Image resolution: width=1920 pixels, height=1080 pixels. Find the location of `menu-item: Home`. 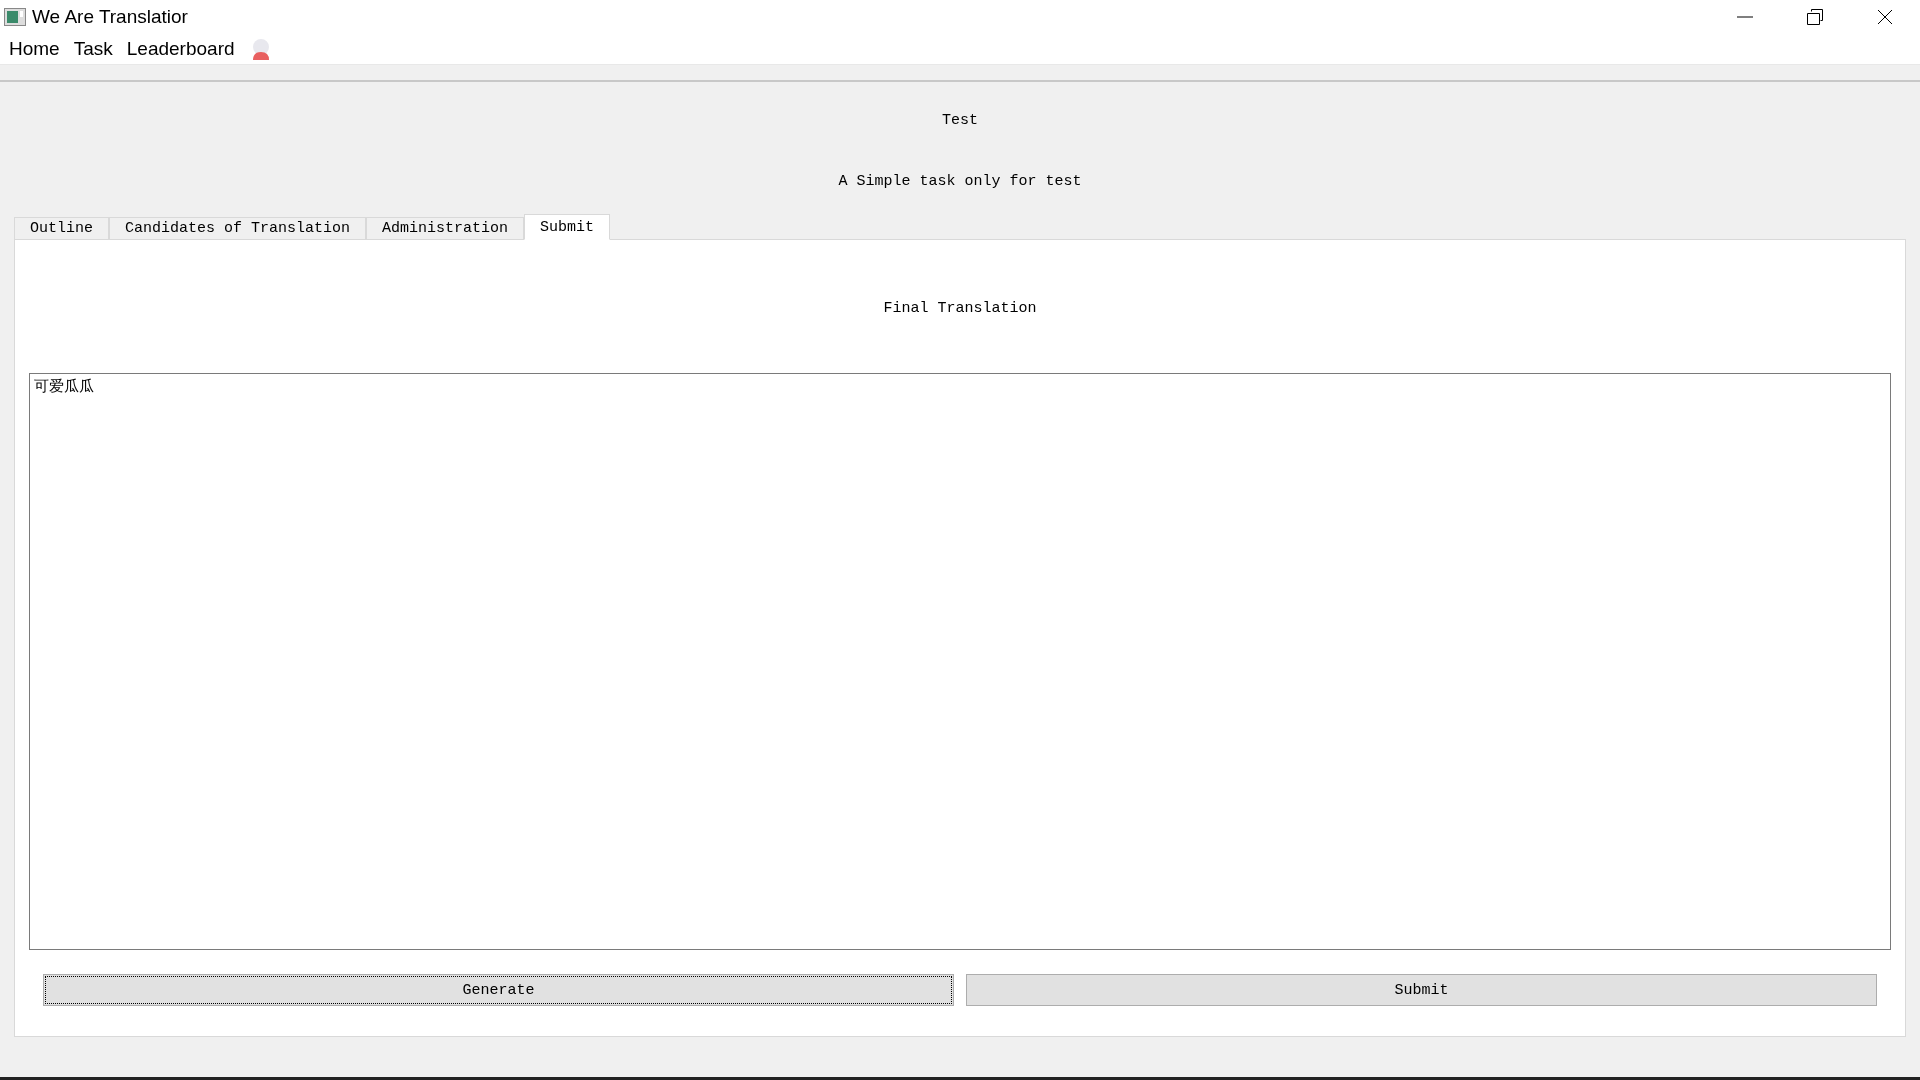

menu-item: Home is located at coordinates (34, 49).